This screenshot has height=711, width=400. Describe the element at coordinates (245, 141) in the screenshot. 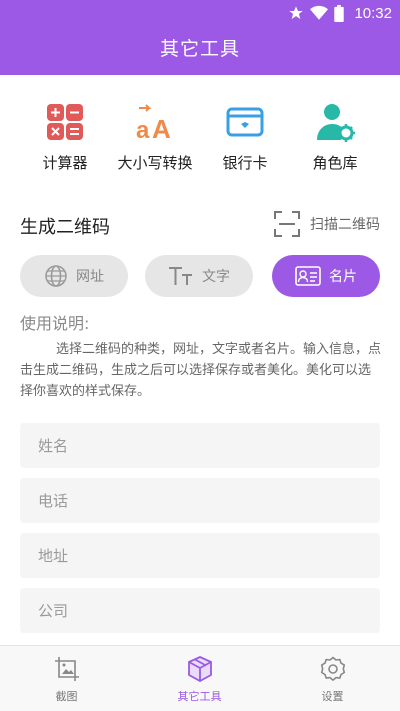

I see `tool-bank-card: 银行卡` at that location.